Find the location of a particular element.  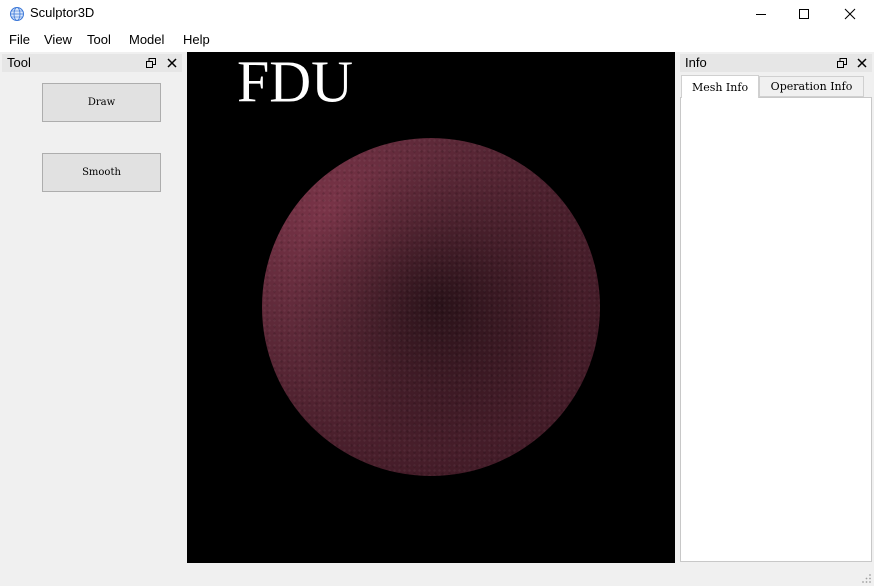

maximize-icon is located at coordinates (804, 14).